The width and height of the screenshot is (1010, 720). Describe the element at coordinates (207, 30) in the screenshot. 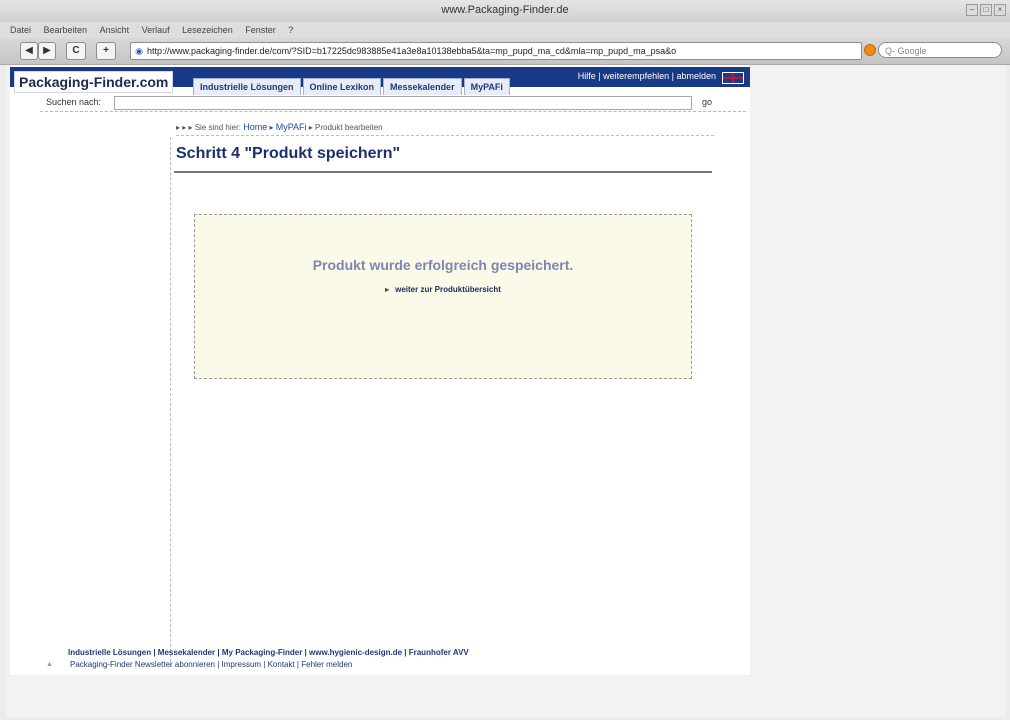

I see `menu-item-bookmarks: Lesezeichen` at that location.